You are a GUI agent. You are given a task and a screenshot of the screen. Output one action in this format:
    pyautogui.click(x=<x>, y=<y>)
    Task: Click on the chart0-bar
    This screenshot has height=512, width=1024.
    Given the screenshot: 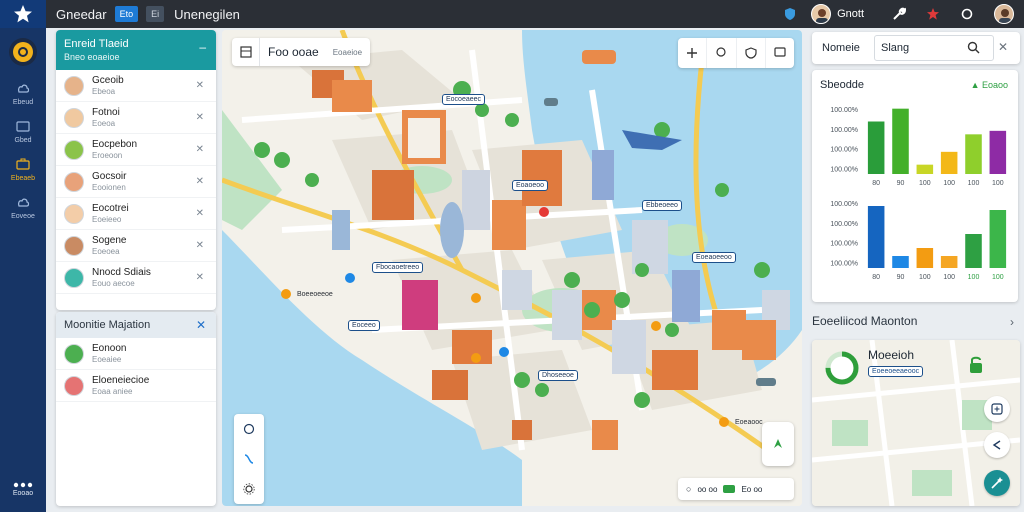 What is the action you would take?
    pyautogui.click(x=973, y=154)
    